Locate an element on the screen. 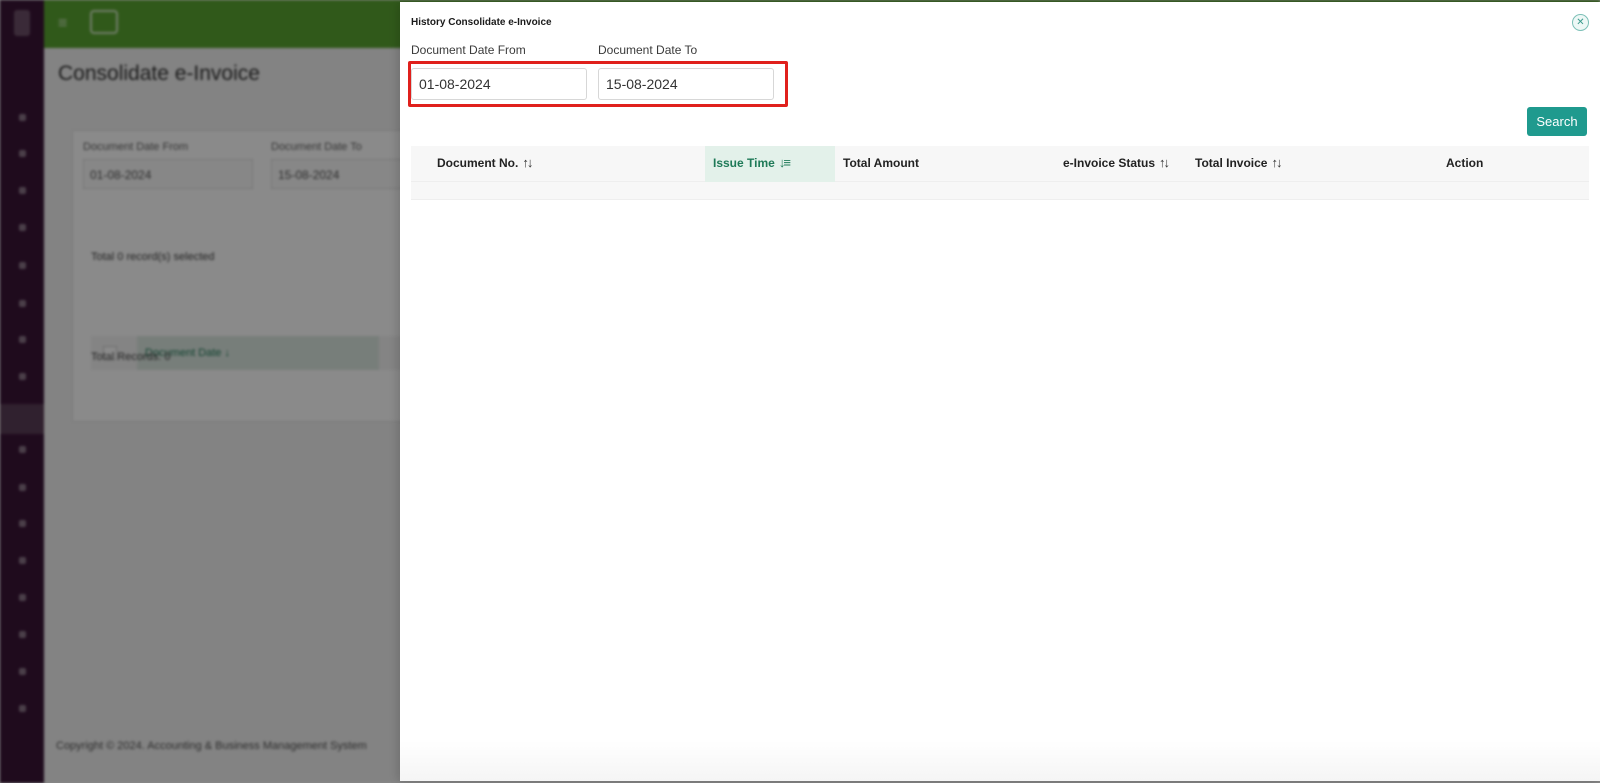 The height and width of the screenshot is (783, 1600). sort-desc-icon: ↓≡ is located at coordinates (785, 163).